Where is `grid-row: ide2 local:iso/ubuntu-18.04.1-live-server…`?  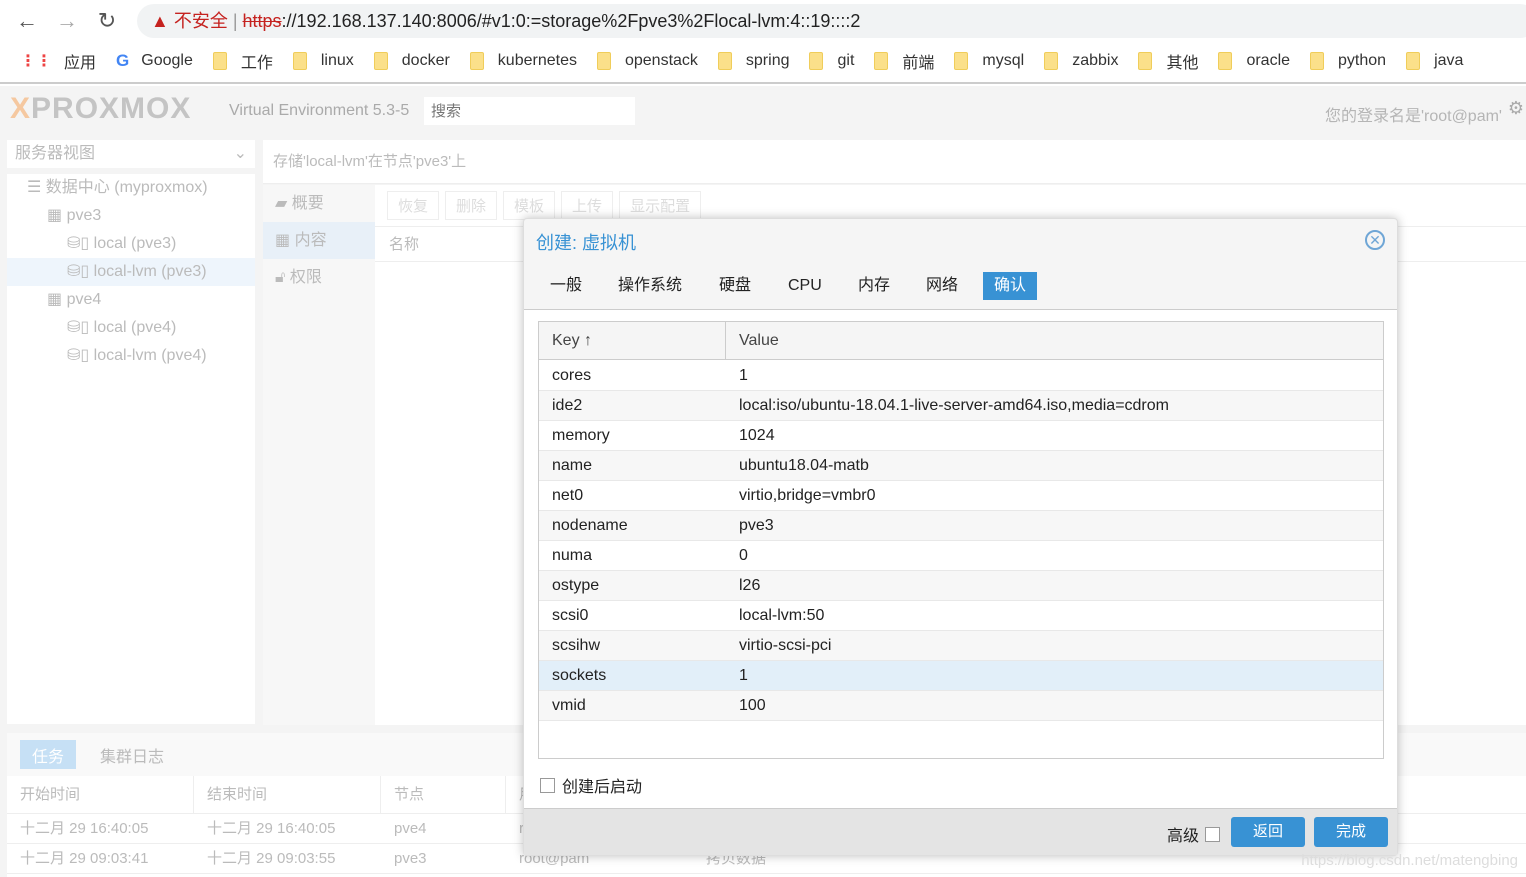
grid-row: ide2 local:iso/ubuntu-18.04.1-live-server… is located at coordinates (961, 406).